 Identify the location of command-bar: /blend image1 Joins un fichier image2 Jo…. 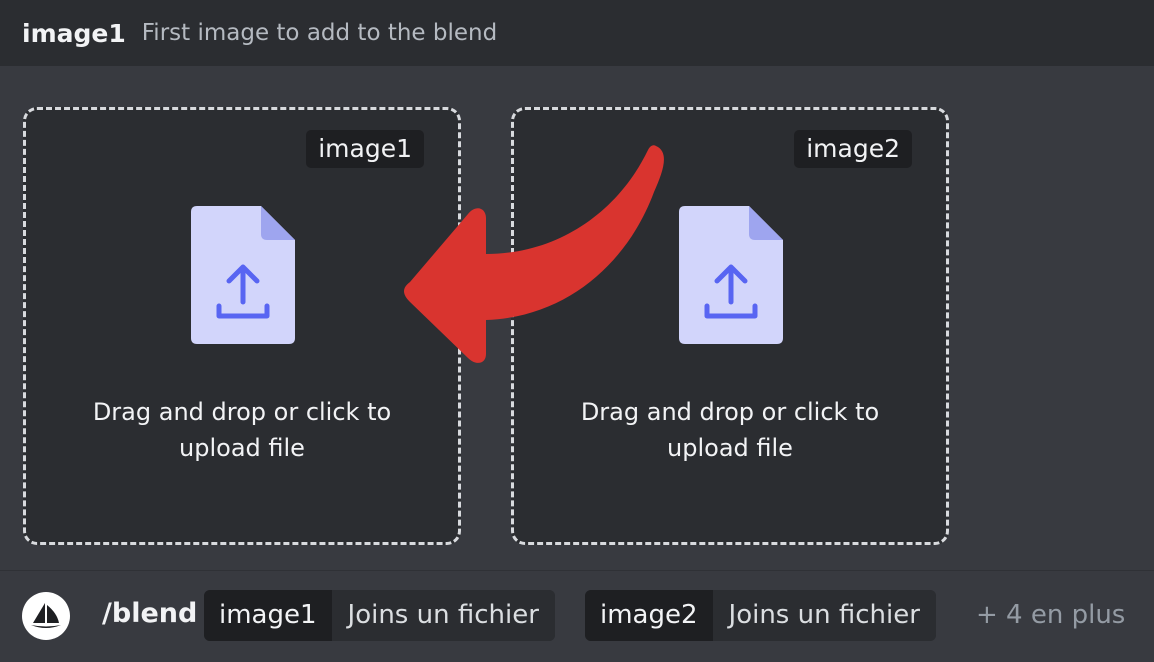
(577, 616).